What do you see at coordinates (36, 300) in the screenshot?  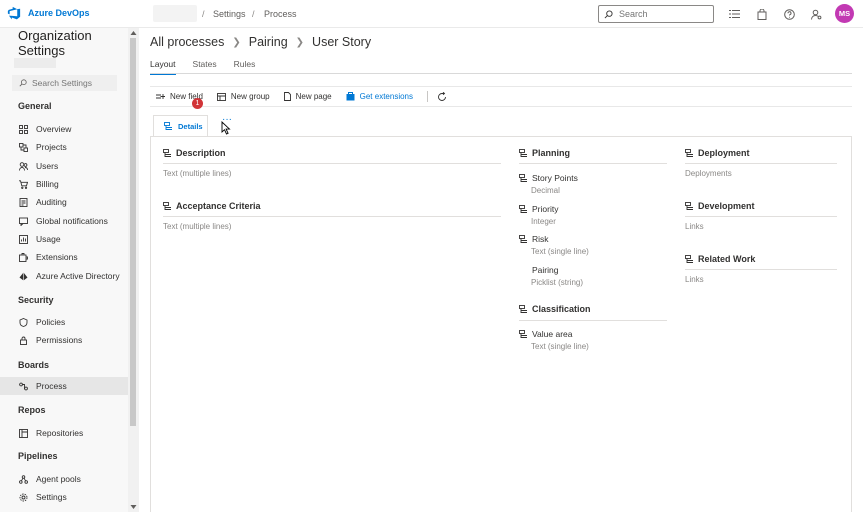 I see `section-security: Security` at bounding box center [36, 300].